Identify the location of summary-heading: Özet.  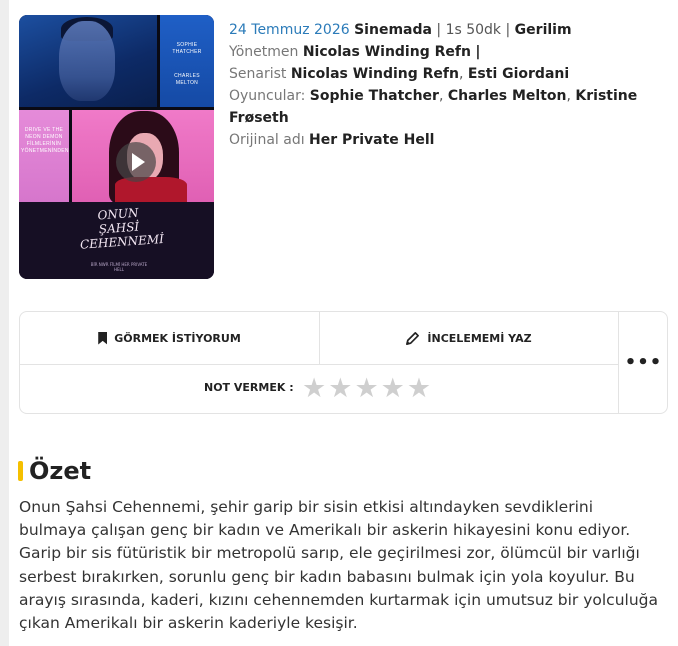
(54, 471).